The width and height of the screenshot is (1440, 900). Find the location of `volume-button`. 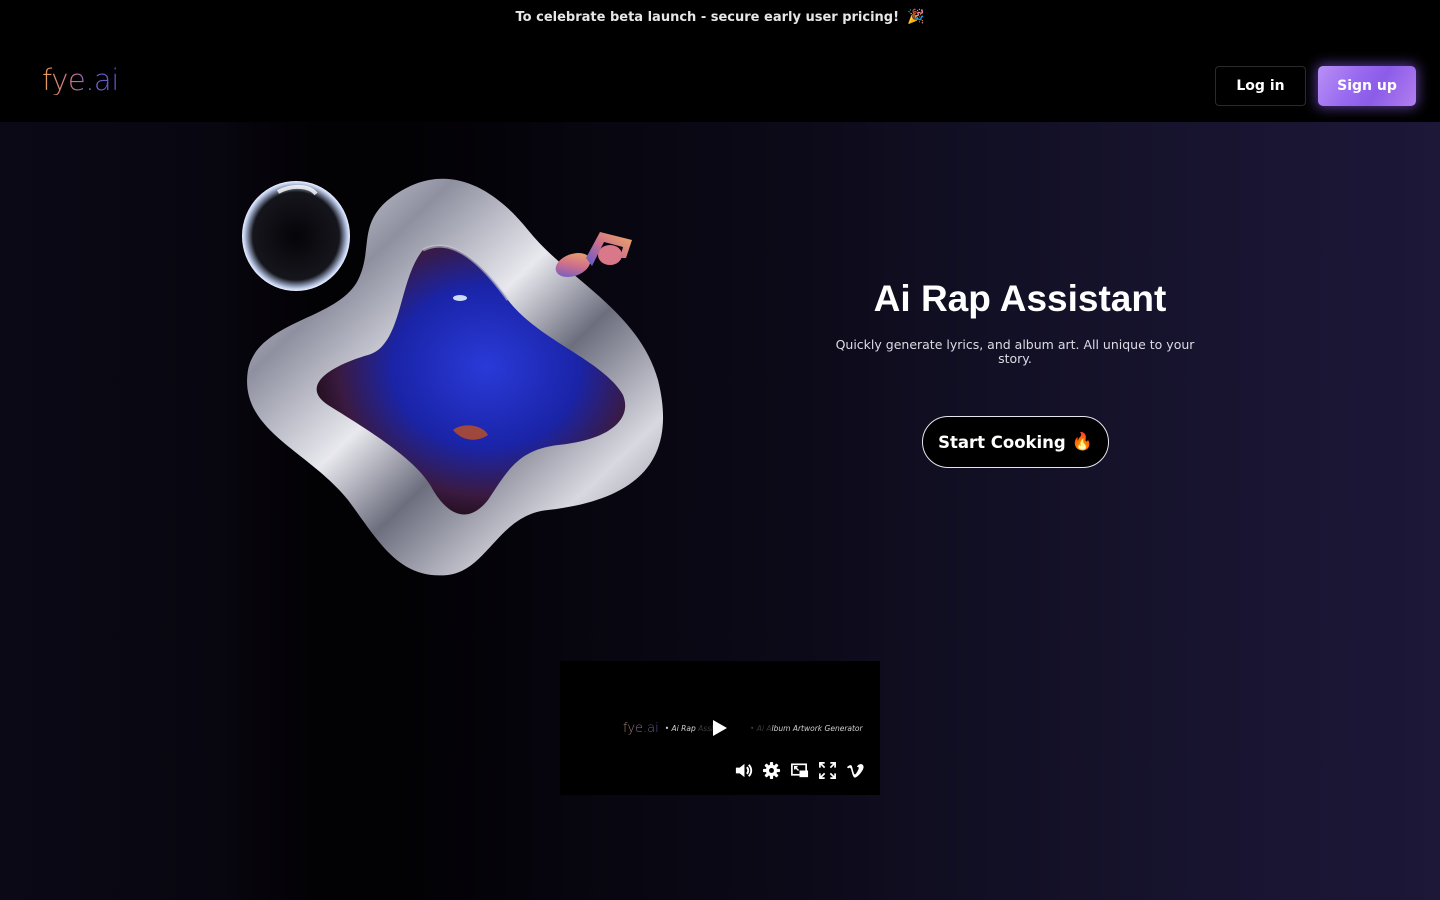

volume-button is located at coordinates (743, 770).